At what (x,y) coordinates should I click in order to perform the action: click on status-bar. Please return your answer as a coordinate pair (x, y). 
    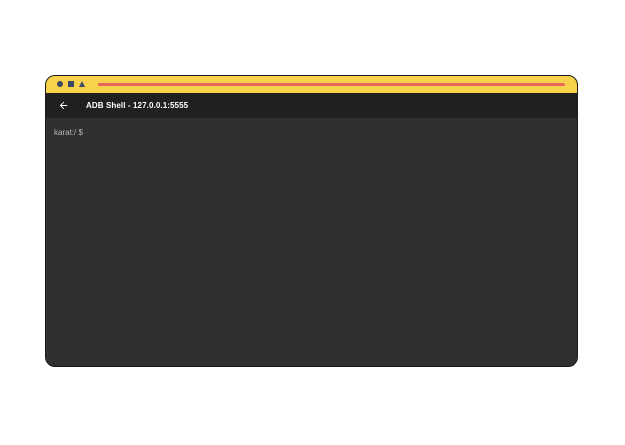
    Looking at the image, I should click on (311, 84).